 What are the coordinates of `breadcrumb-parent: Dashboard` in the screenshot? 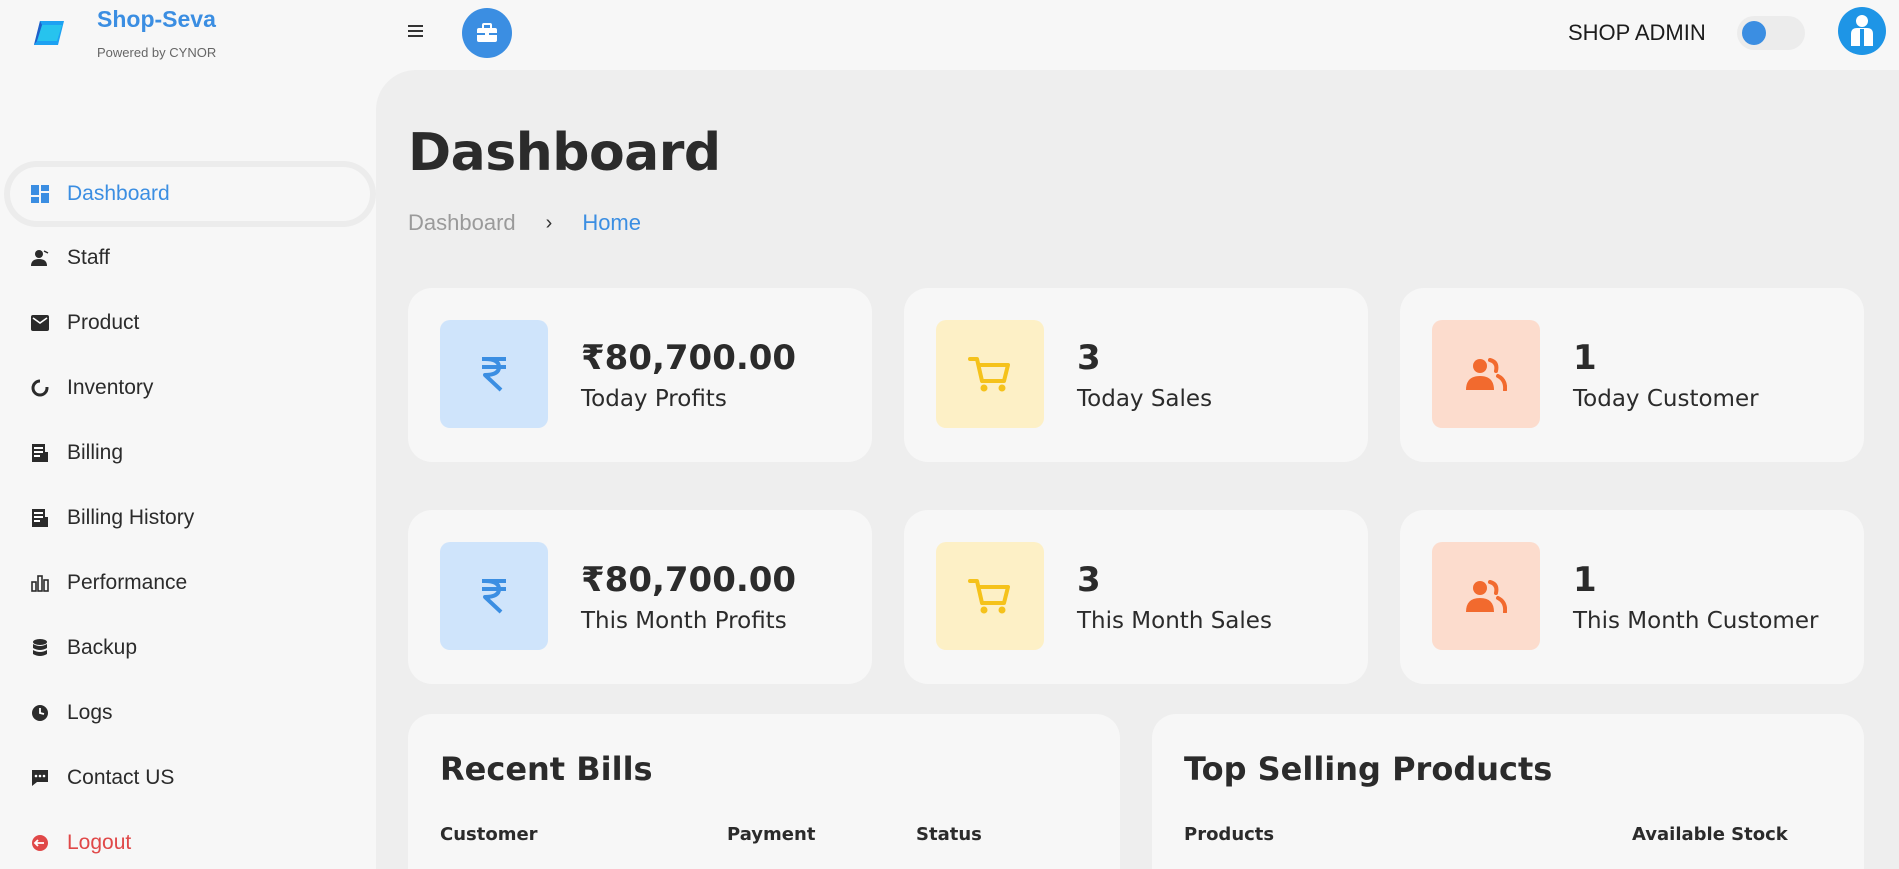 It's located at (462, 223).